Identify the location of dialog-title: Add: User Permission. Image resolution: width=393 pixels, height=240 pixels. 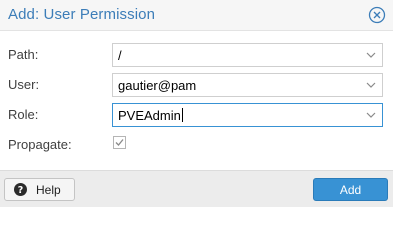
(82, 14).